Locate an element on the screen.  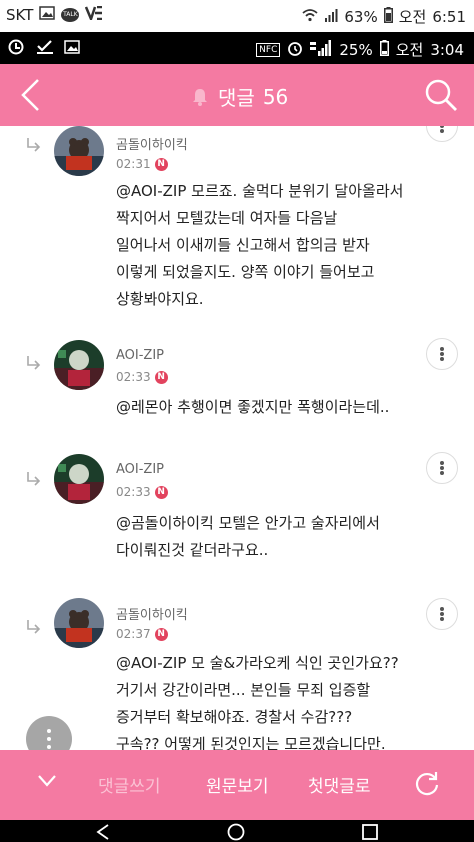
nfc-icon: NFC is located at coordinates (268, 49).